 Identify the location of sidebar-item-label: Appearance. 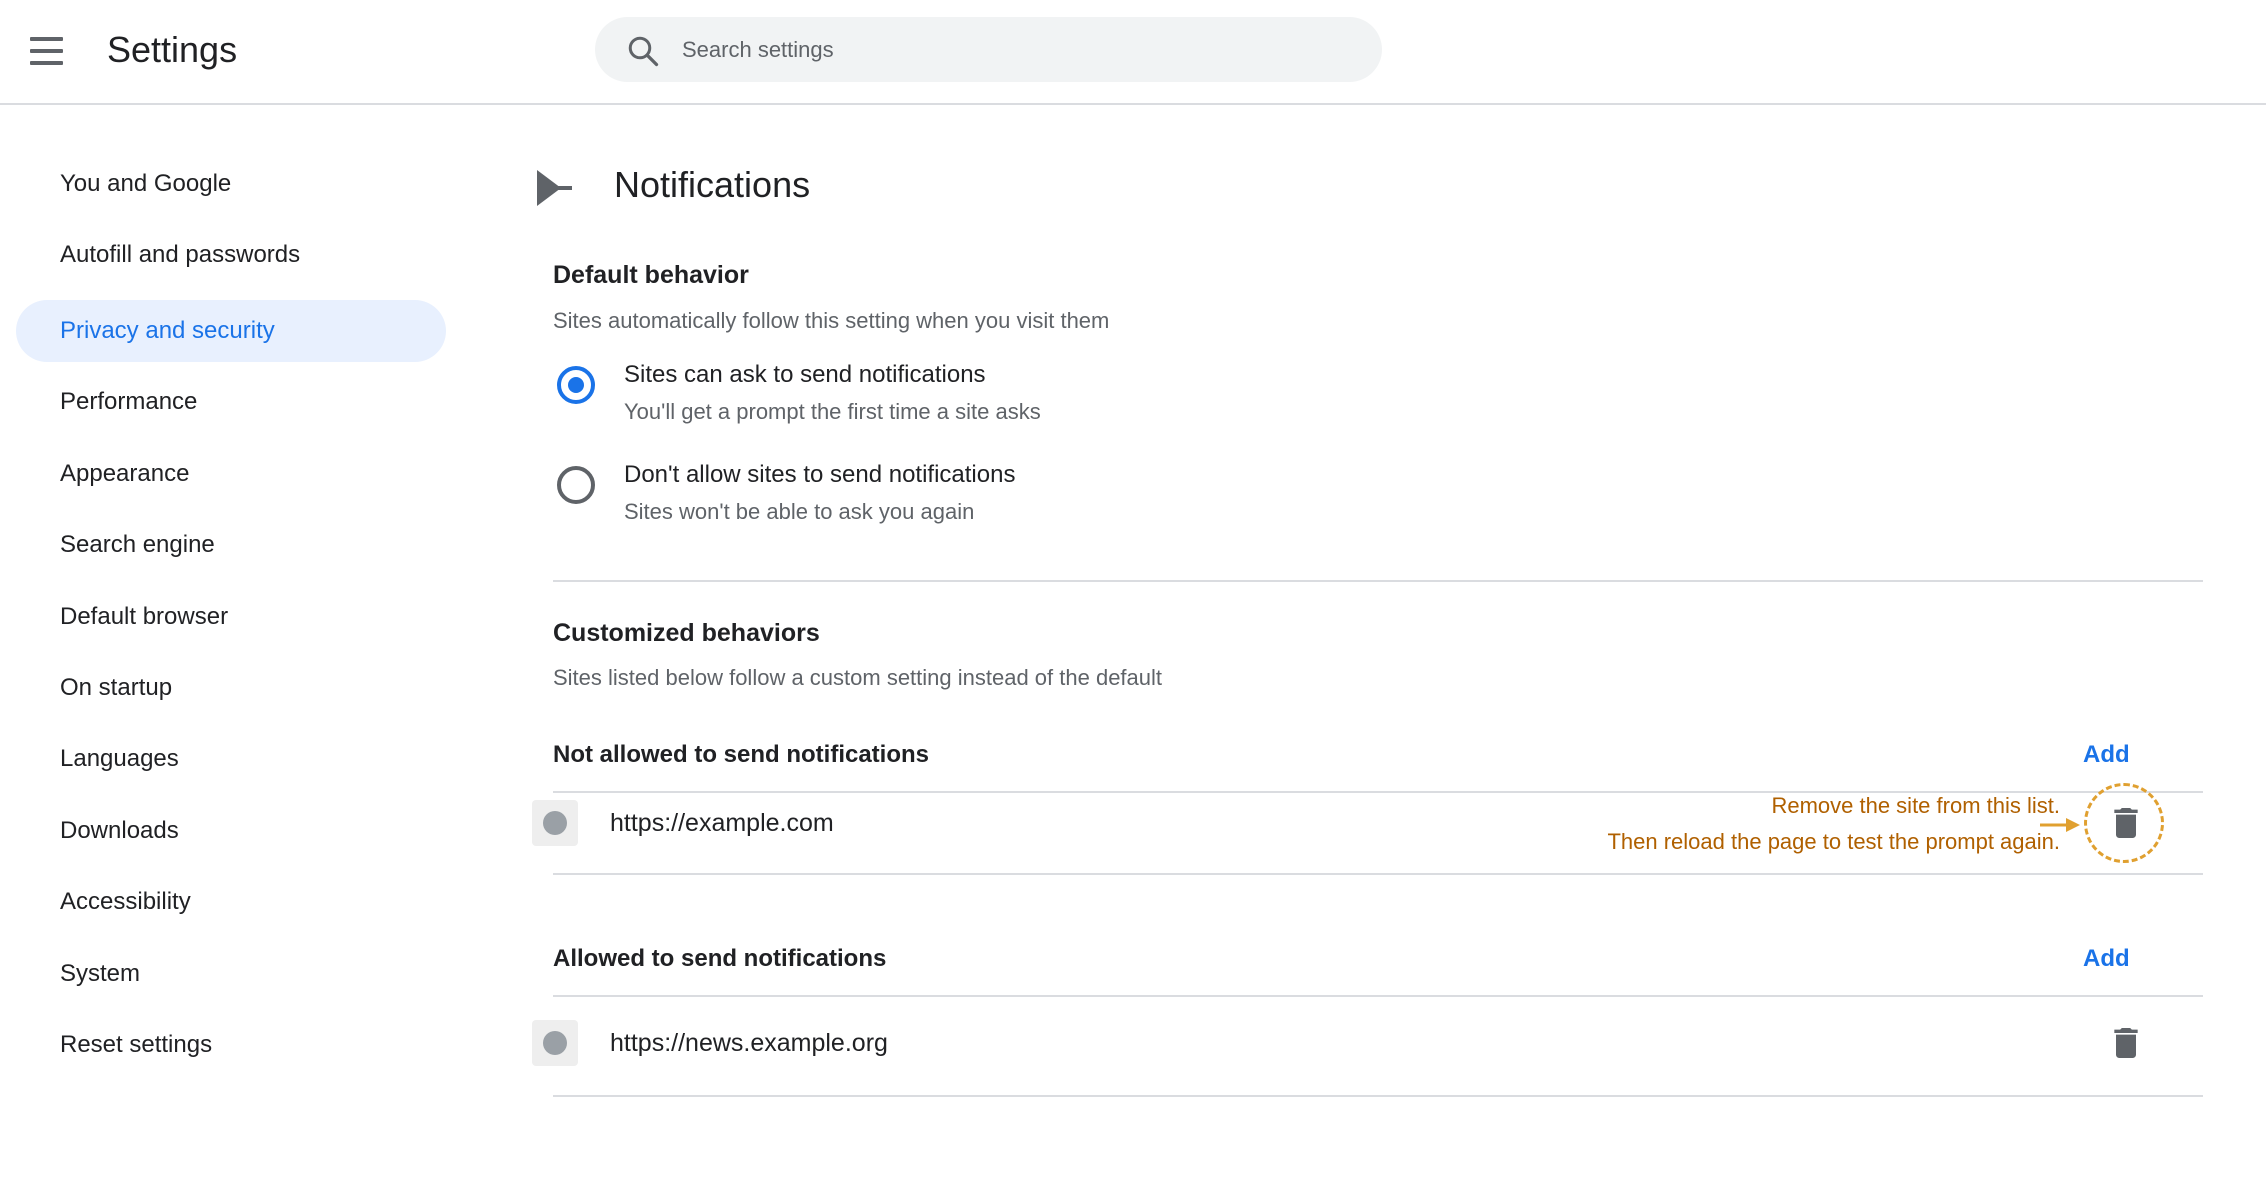
(125, 473).